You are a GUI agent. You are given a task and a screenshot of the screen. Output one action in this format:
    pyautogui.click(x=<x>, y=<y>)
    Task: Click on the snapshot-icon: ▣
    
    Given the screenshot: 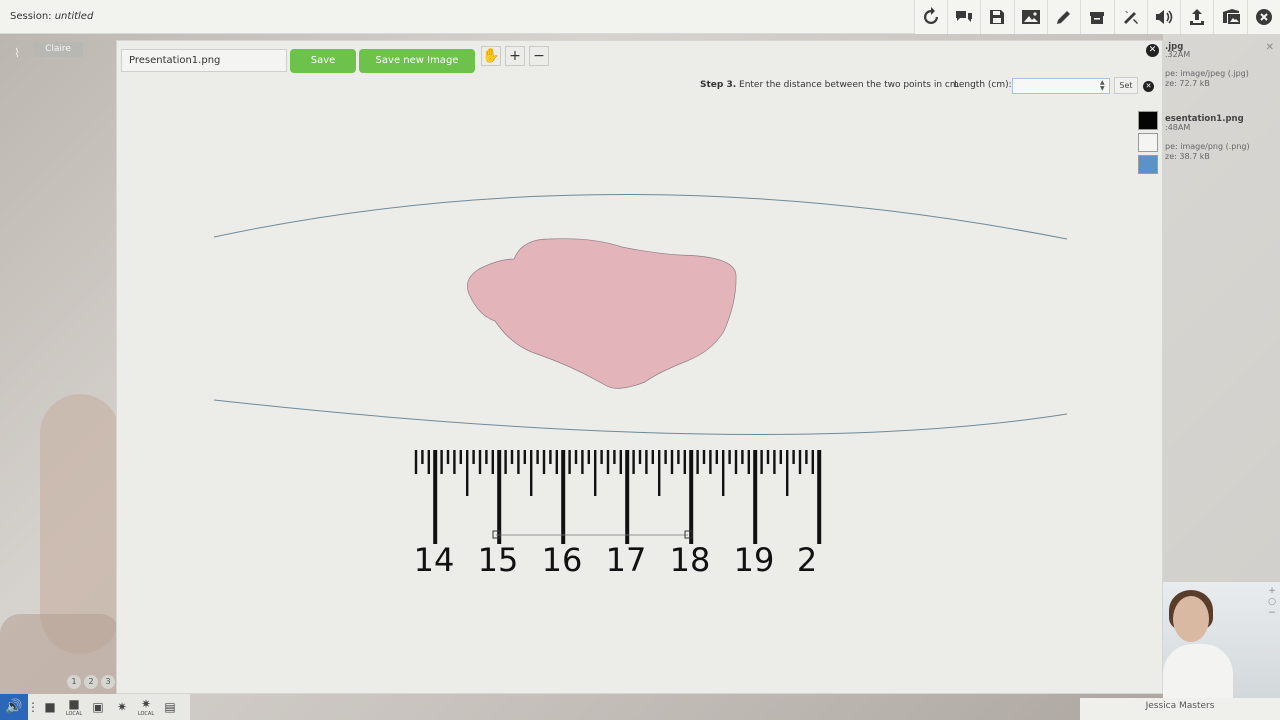 What is the action you would take?
    pyautogui.click(x=98, y=707)
    